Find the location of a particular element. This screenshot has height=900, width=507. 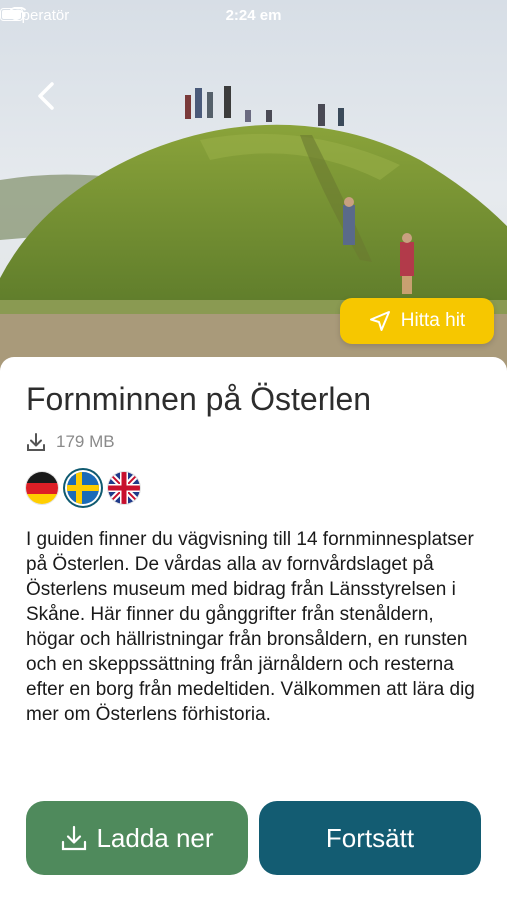

navigate-here-button: Hitta hit is located at coordinates (417, 321).